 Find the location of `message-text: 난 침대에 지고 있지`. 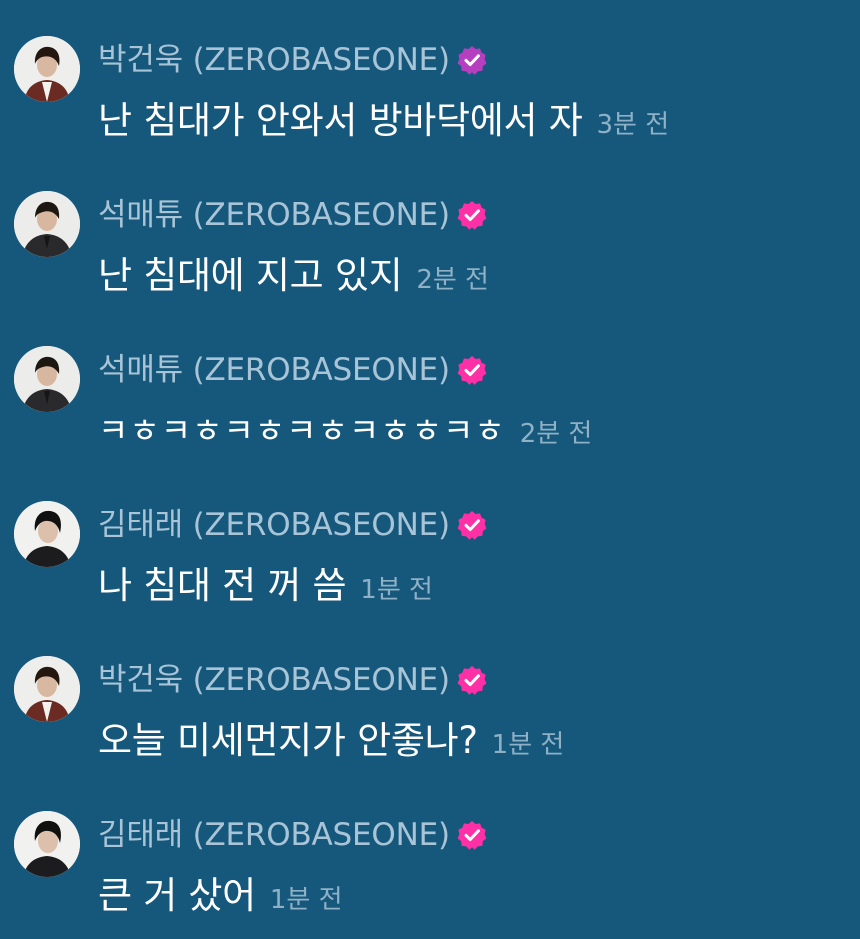

message-text: 난 침대에 지고 있지 is located at coordinates (250, 275).